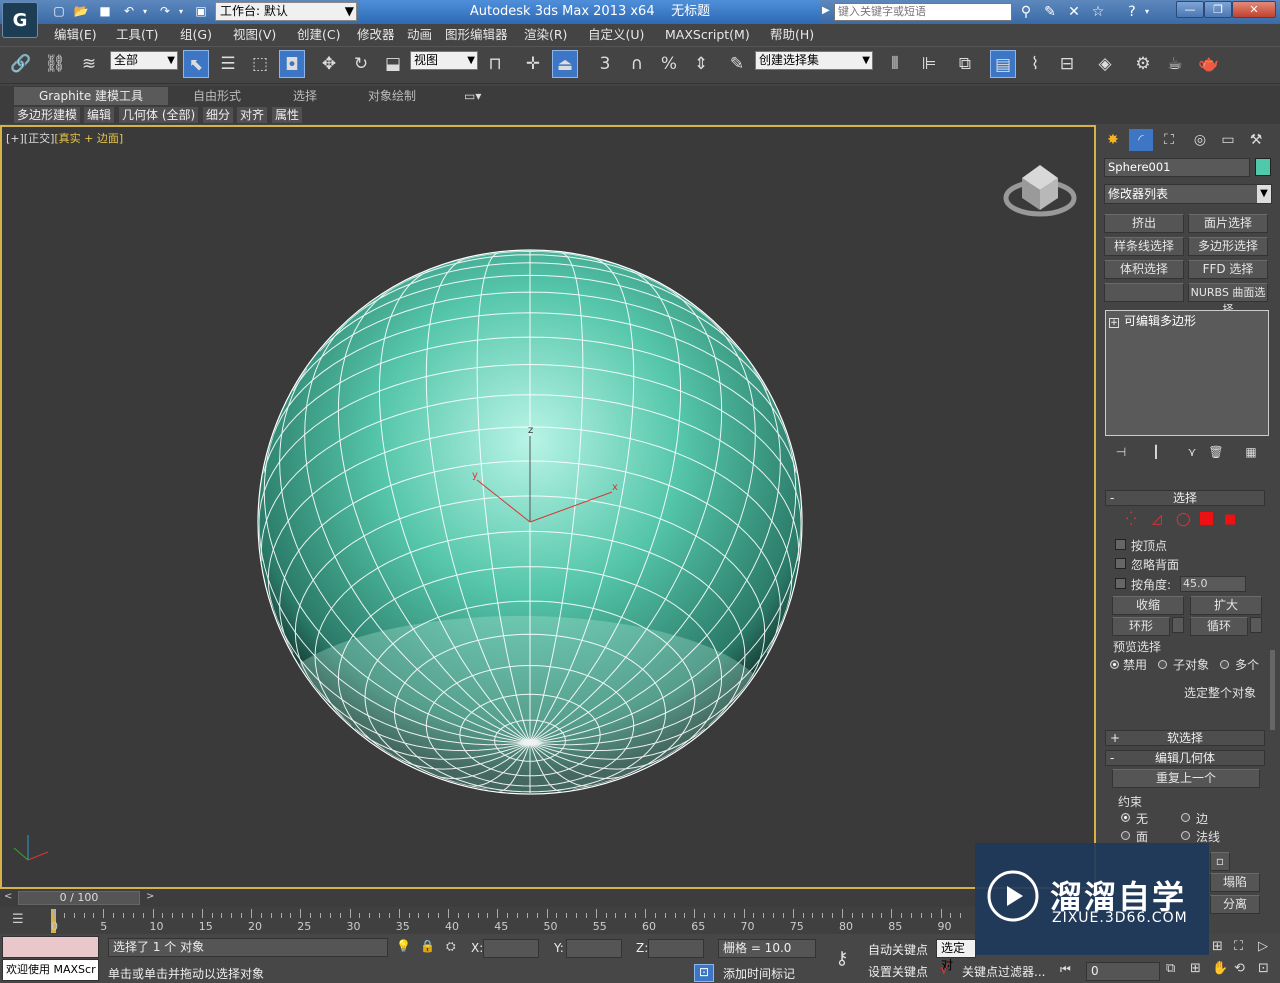 The image size is (1280, 983). What do you see at coordinates (898, 949) in the screenshot?
I see `auto-key-button: 自动关键点` at bounding box center [898, 949].